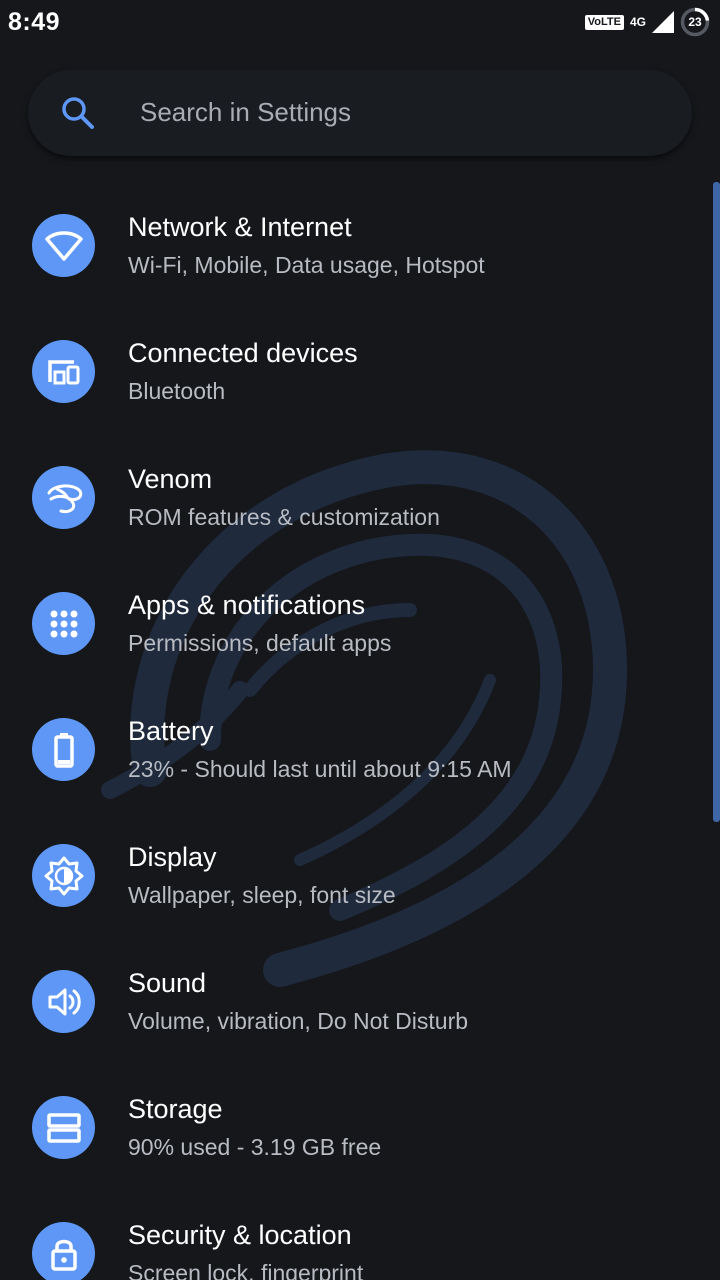 The height and width of the screenshot is (1280, 720). Describe the element at coordinates (356, 497) in the screenshot. I see `settings-item-venom: Venom ROM features & customization` at that location.